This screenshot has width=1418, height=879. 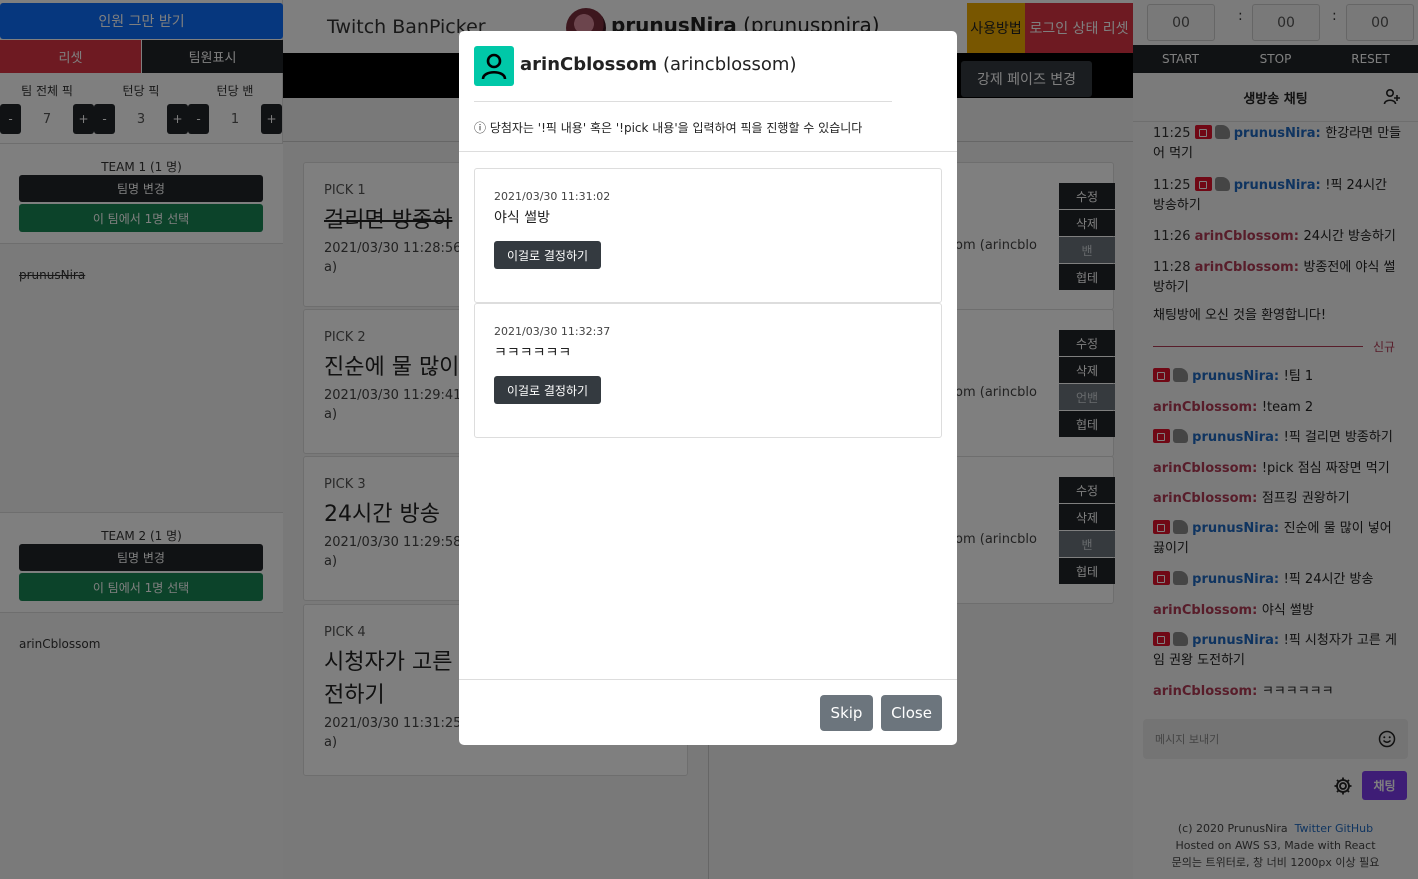 I want to click on modal-footer-divider, so click(x=708, y=679).